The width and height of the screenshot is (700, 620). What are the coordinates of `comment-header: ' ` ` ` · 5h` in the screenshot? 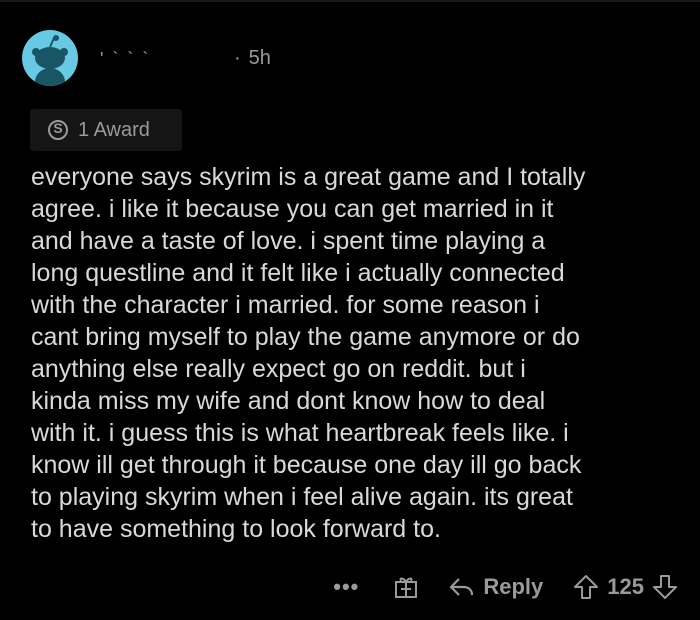 It's located at (146, 58).